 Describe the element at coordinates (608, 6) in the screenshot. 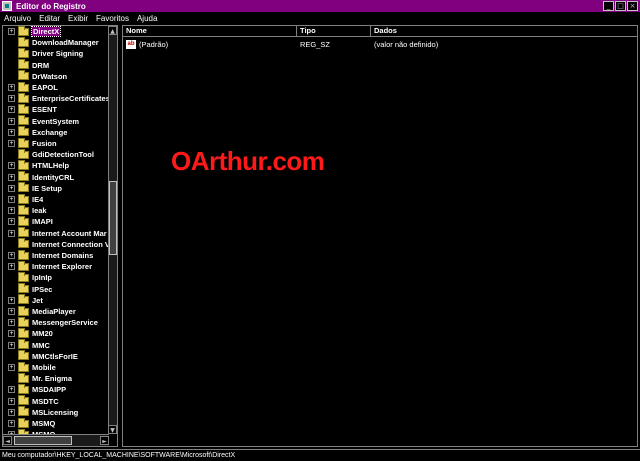

I see `minimize-button: _` at that location.